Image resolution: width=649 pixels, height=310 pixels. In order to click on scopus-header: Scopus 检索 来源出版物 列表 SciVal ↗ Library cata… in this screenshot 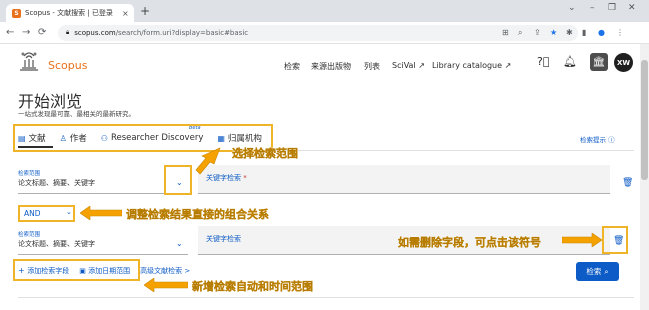, I will do `click(320, 62)`.